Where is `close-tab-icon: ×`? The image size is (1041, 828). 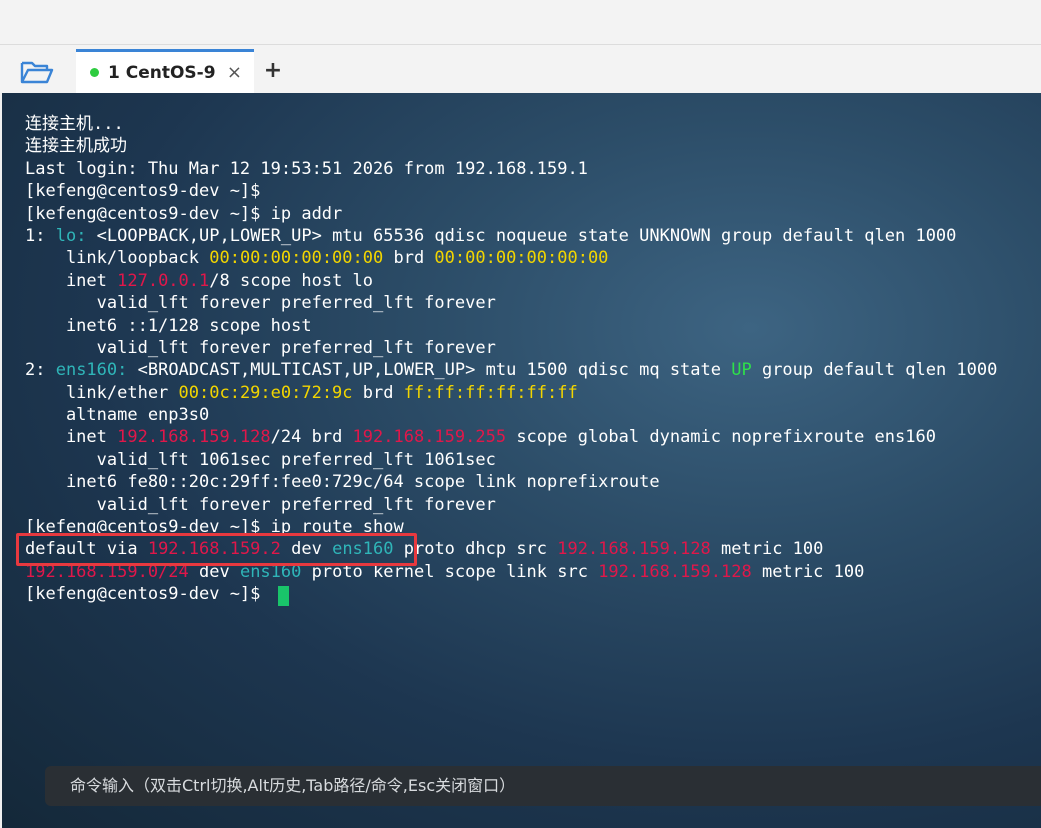 close-tab-icon: × is located at coordinates (234, 72).